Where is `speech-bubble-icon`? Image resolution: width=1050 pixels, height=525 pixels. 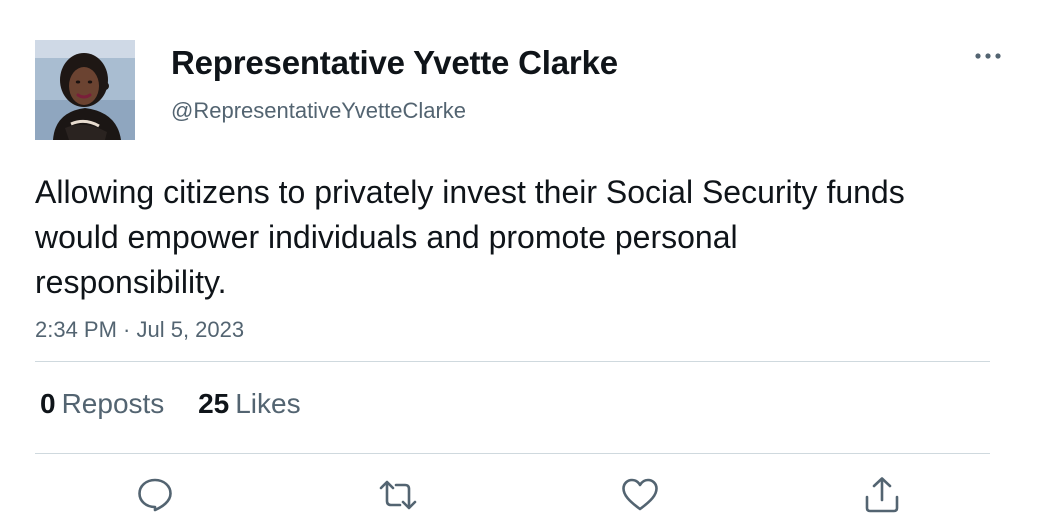
speech-bubble-icon is located at coordinates (155, 495).